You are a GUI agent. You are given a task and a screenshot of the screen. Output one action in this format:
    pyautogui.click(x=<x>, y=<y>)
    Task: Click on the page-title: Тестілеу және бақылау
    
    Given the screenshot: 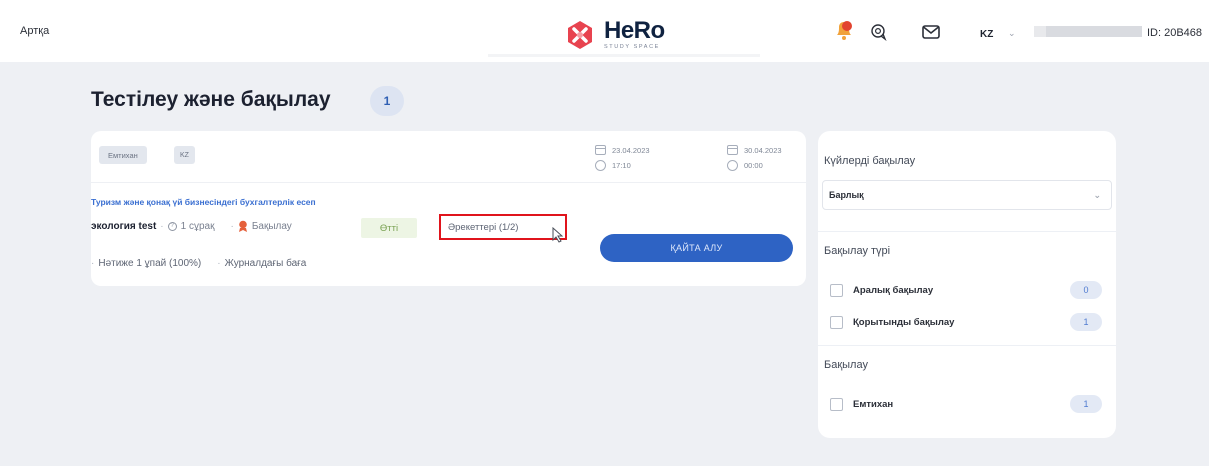 What is the action you would take?
    pyautogui.click(x=211, y=99)
    